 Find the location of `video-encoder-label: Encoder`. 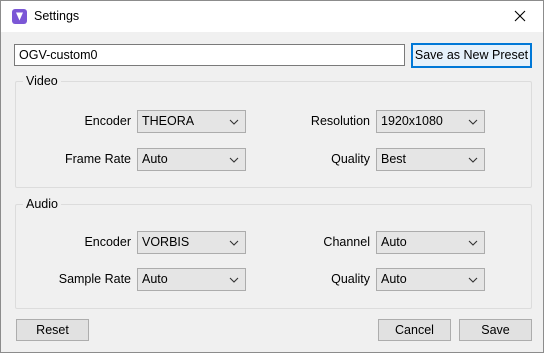

video-encoder-label: Encoder is located at coordinates (107, 121).